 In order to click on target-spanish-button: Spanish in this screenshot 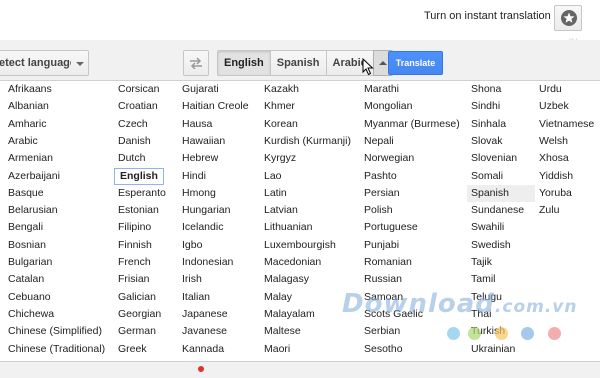, I will do `click(298, 63)`.